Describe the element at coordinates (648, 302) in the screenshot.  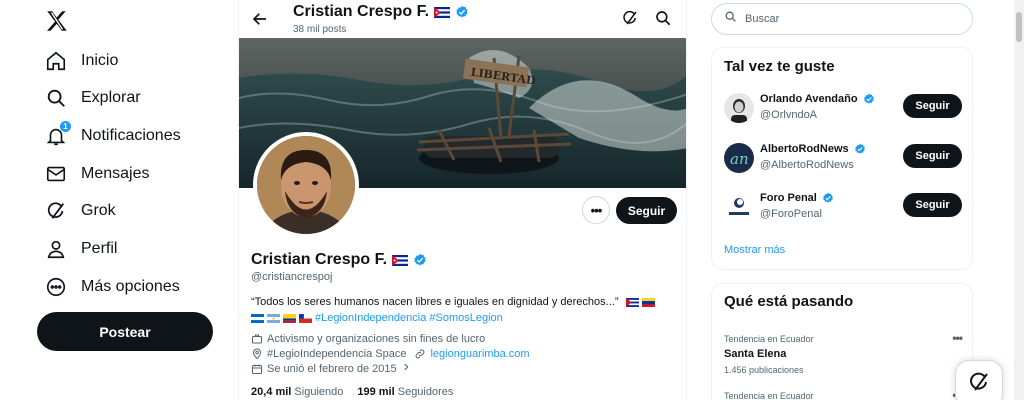
I see `venezuela-flag-icon` at that location.